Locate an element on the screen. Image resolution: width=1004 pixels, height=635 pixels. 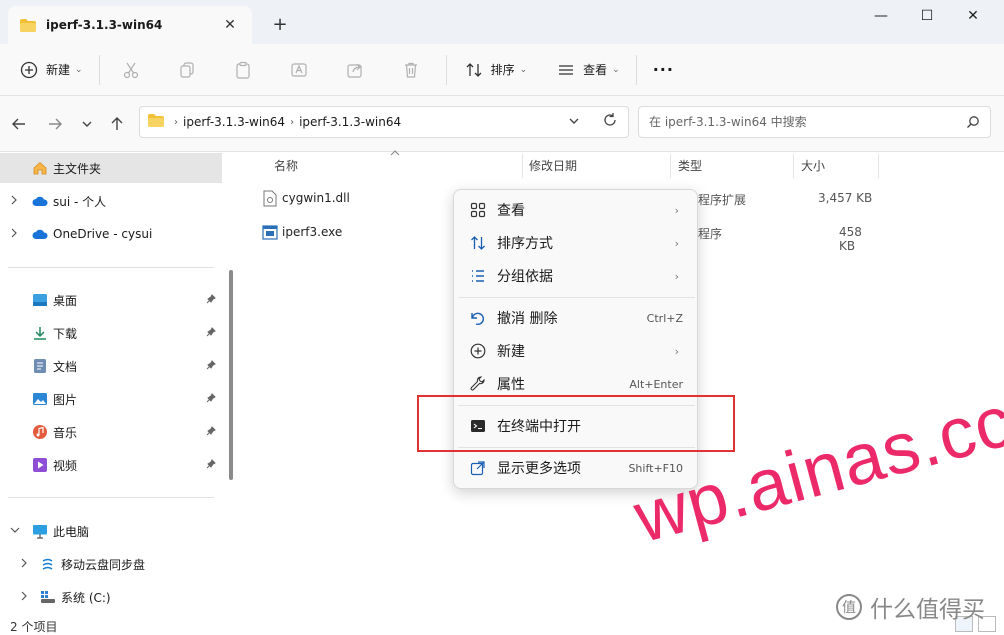
more-options-button: ··· is located at coordinates (663, 70).